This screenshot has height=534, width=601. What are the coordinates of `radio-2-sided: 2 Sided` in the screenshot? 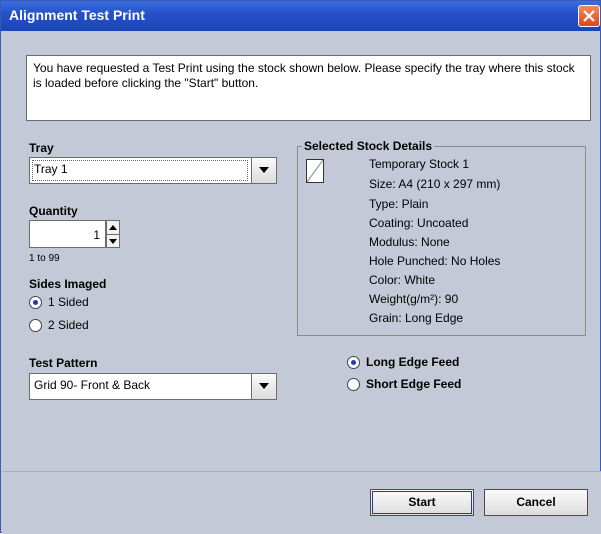 It's located at (59, 325).